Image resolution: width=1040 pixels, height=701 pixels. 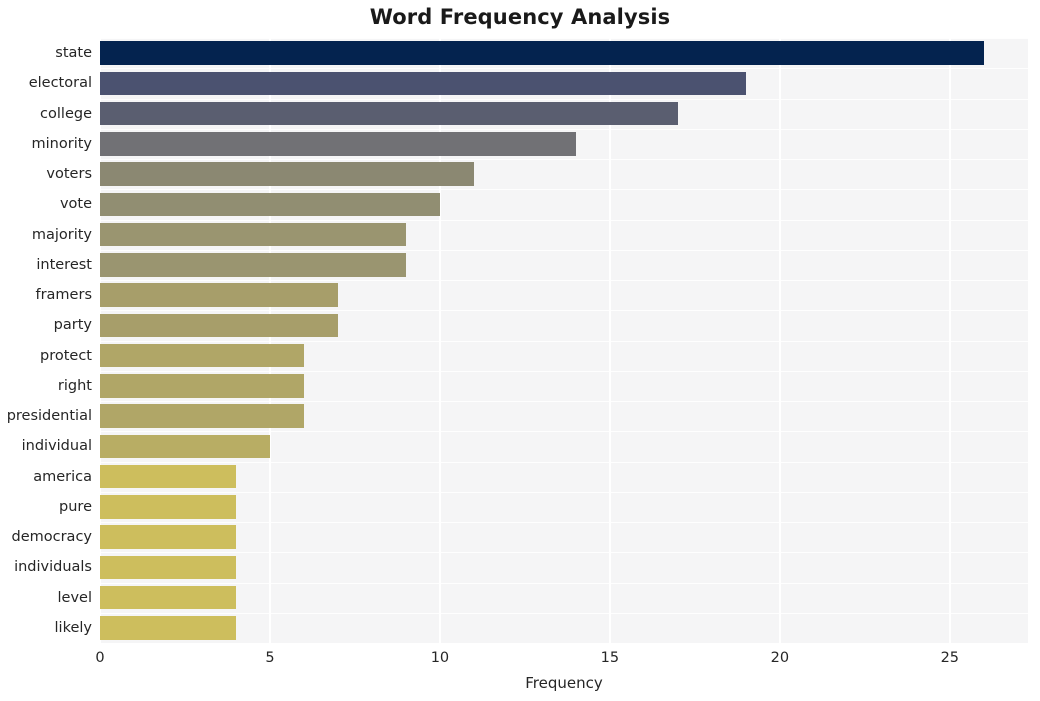 I want to click on y-tick-label-state: state, so click(x=73, y=53).